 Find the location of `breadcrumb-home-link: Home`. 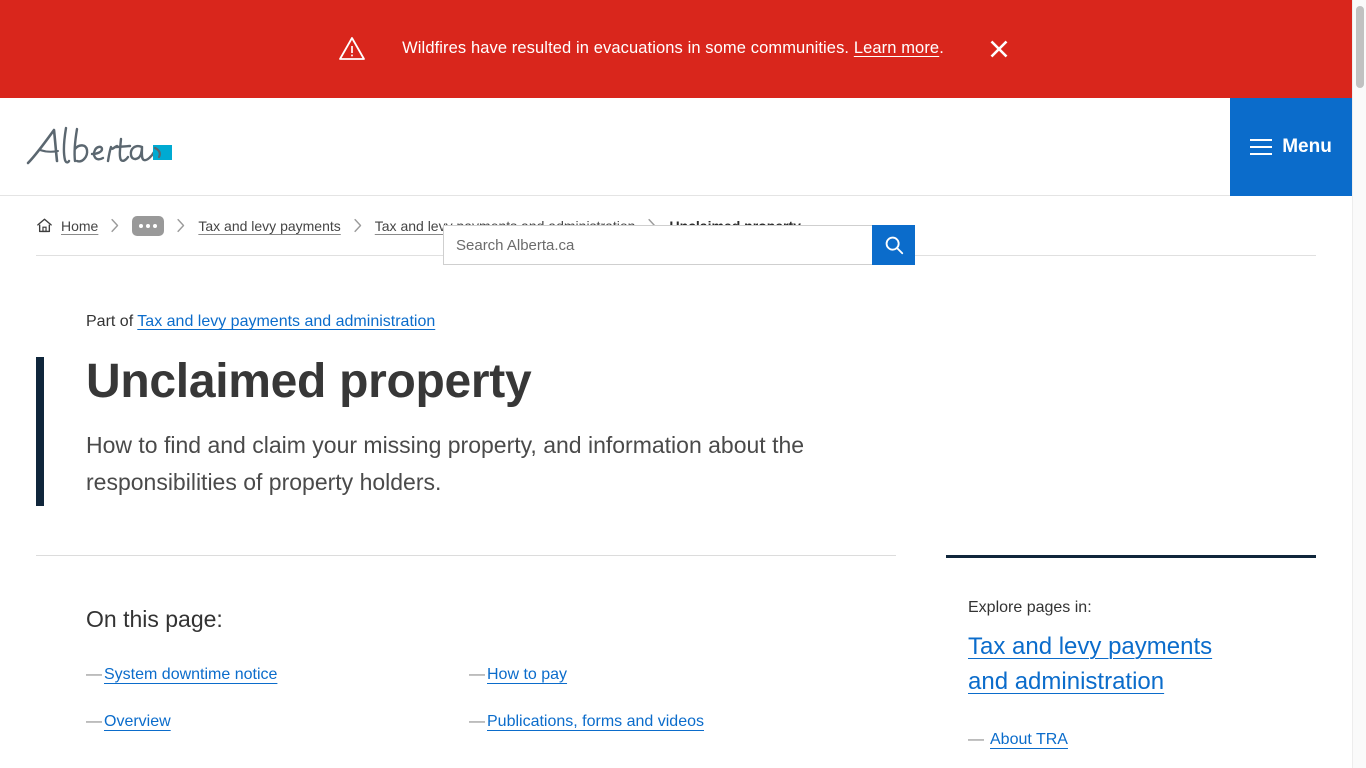

breadcrumb-home-link: Home is located at coordinates (79, 226).